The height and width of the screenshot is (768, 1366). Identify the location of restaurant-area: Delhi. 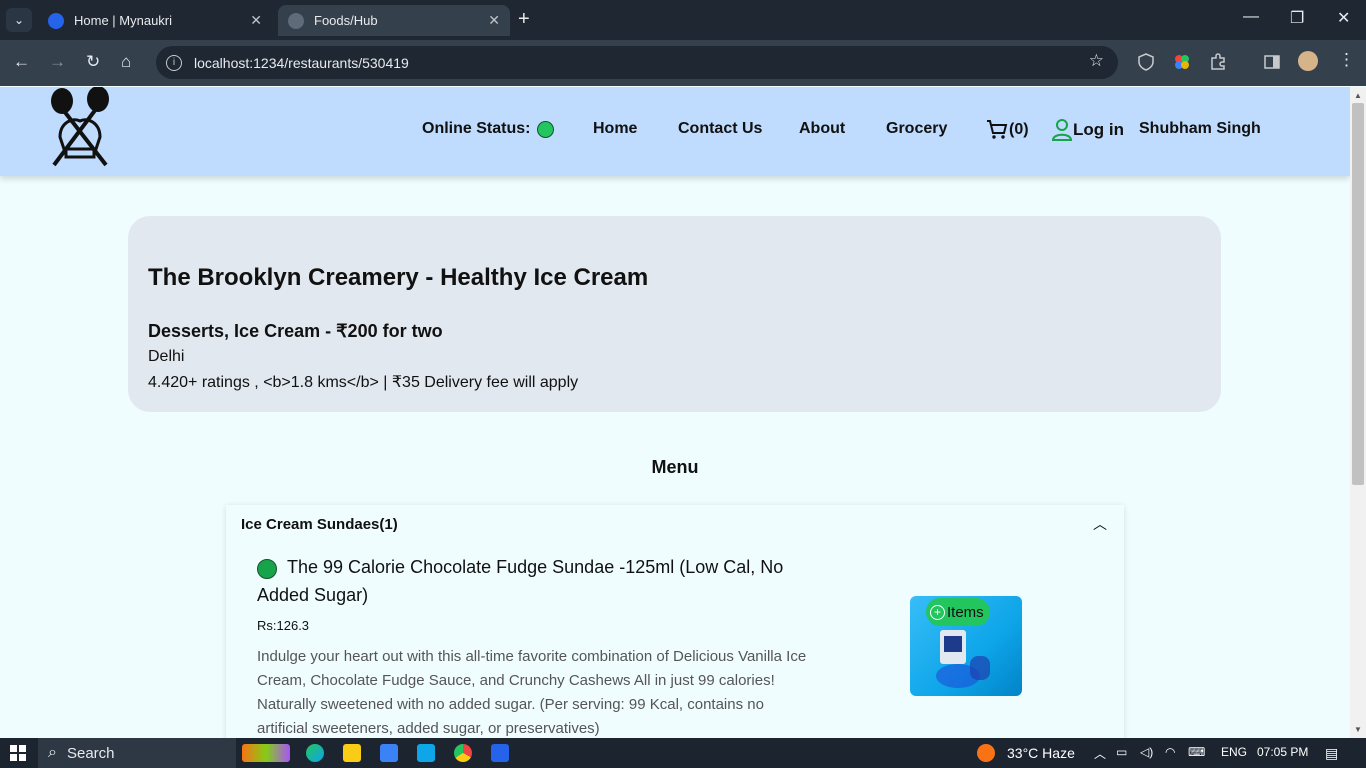
(166, 356).